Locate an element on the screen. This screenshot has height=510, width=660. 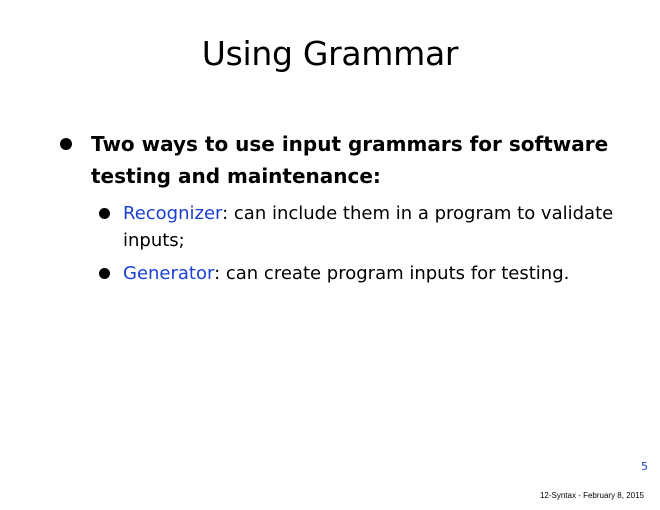
term-recognizer: Recognizer is located at coordinates (173, 213).